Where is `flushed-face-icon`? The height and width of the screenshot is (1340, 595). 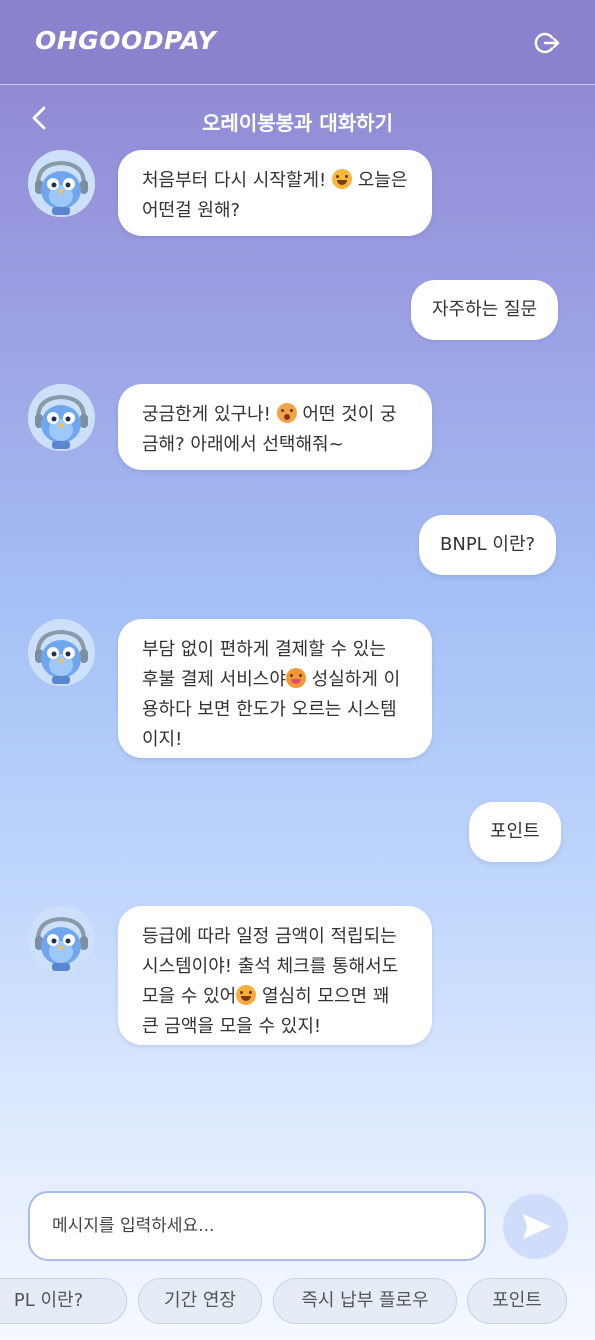
flushed-face-icon is located at coordinates (286, 413).